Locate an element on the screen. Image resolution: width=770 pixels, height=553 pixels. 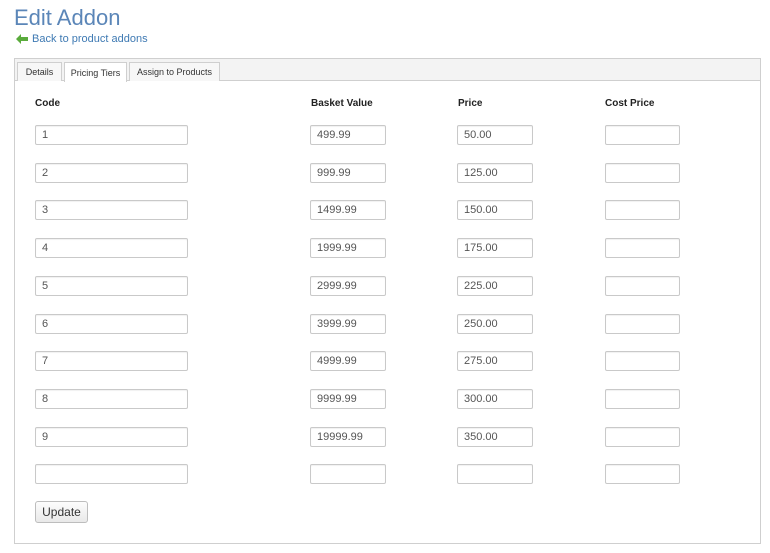
back-link-label: Back to product addons is located at coordinates (90, 39).